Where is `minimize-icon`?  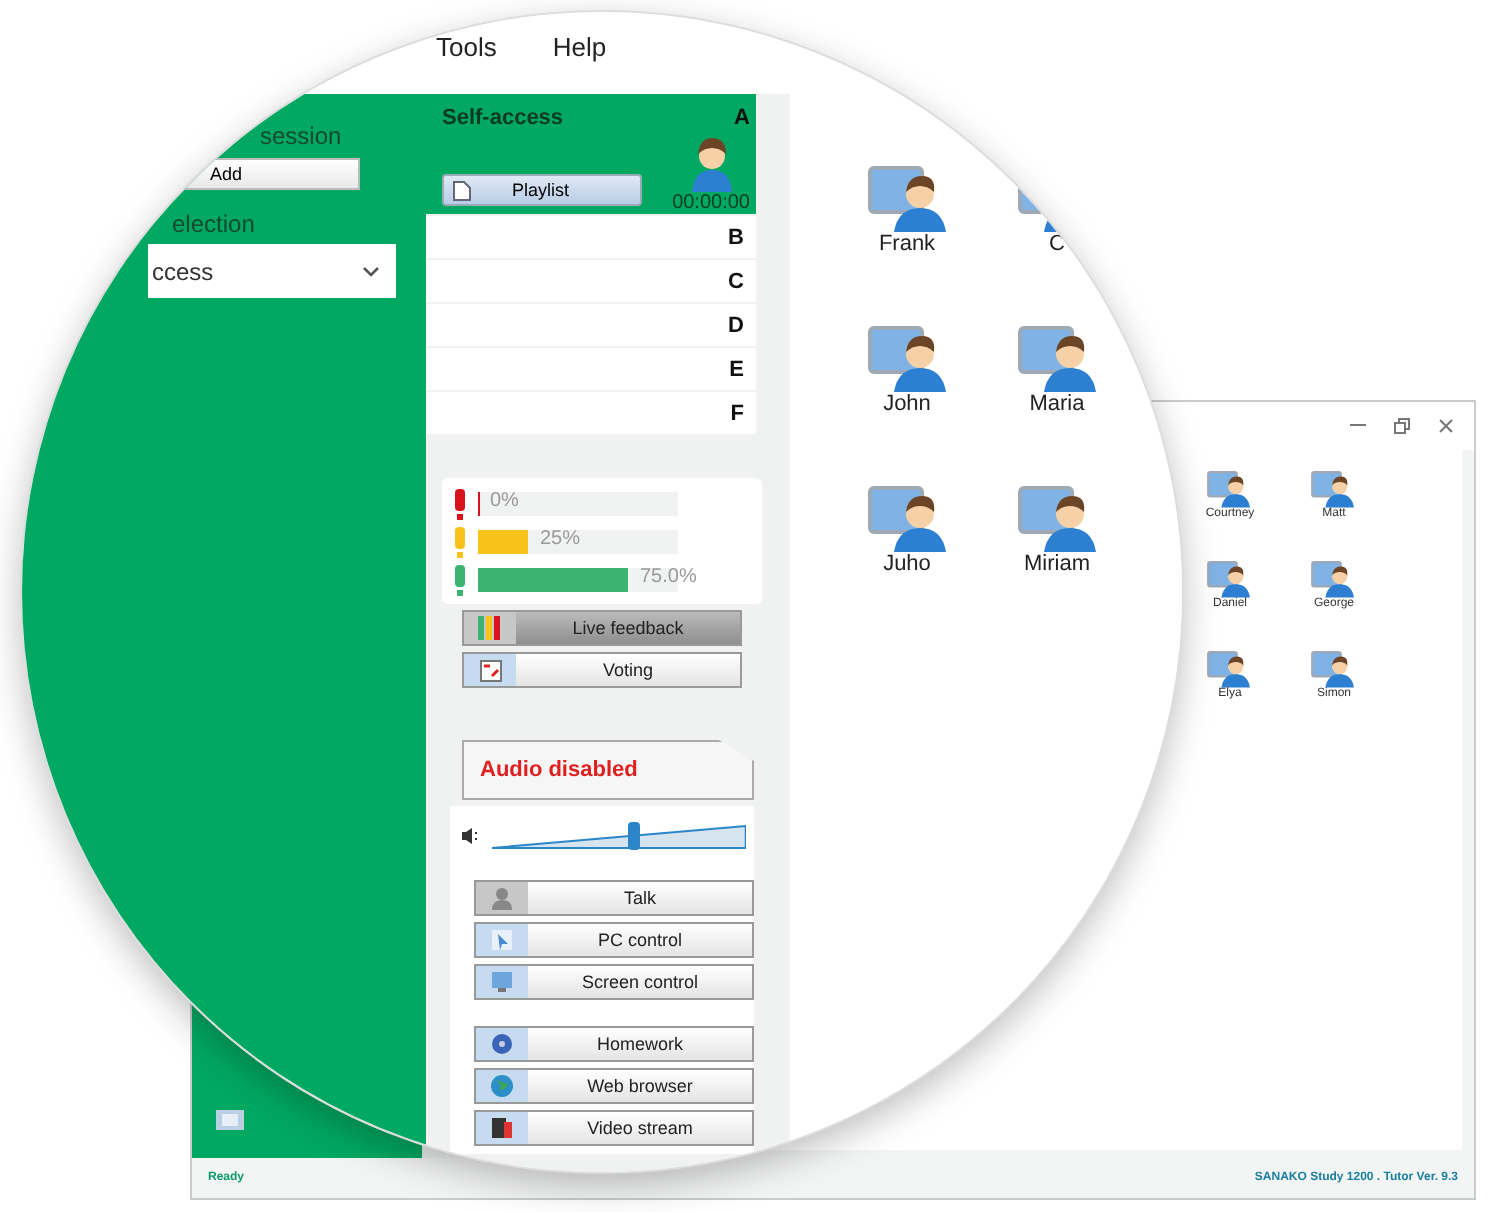 minimize-icon is located at coordinates (1358, 426).